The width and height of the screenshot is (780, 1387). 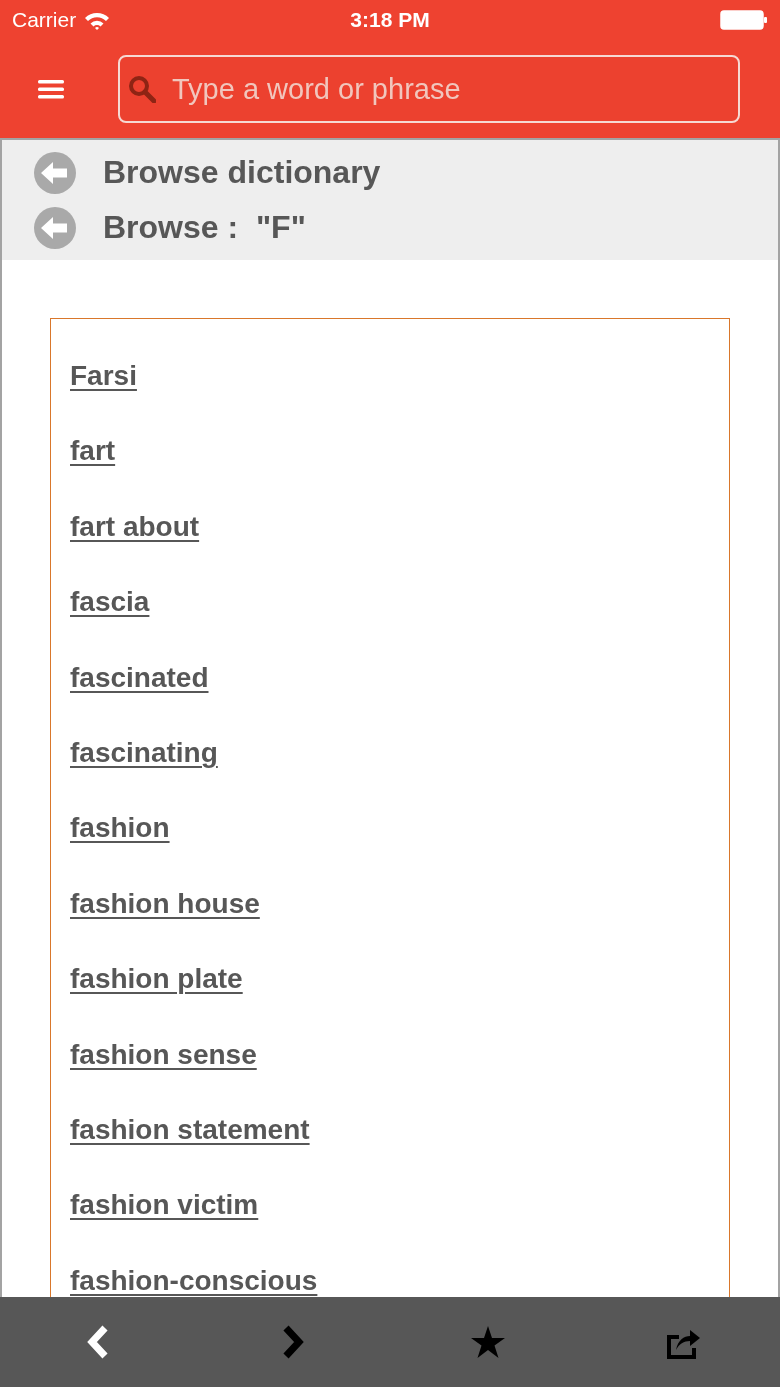 I want to click on word-link: fashion victim, so click(x=164, y=1205).